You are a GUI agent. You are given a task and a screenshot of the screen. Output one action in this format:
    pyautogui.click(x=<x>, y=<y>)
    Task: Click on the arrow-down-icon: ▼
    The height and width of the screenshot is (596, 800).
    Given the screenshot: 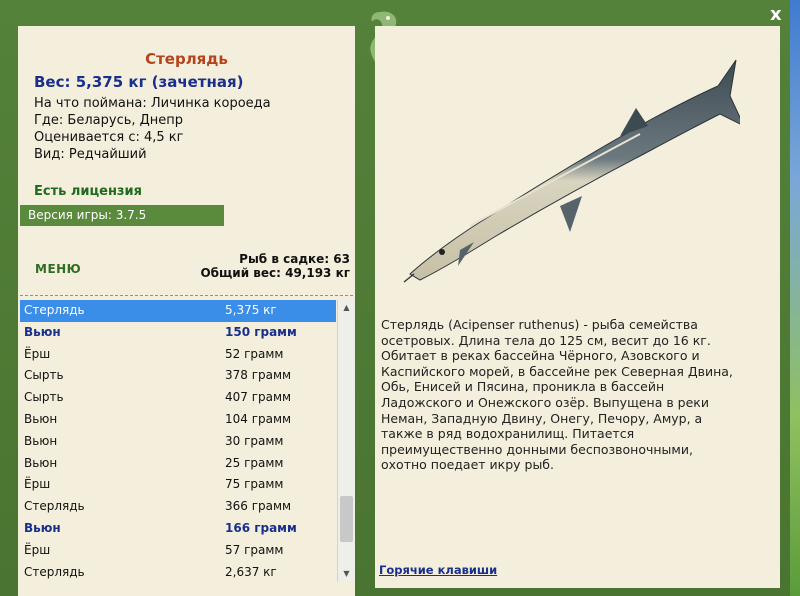 What is the action you would take?
    pyautogui.click(x=346, y=574)
    